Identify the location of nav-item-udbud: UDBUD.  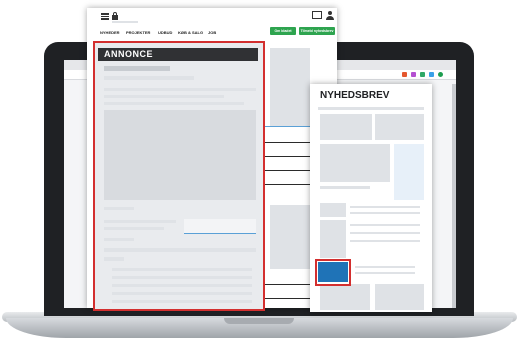
(165, 32).